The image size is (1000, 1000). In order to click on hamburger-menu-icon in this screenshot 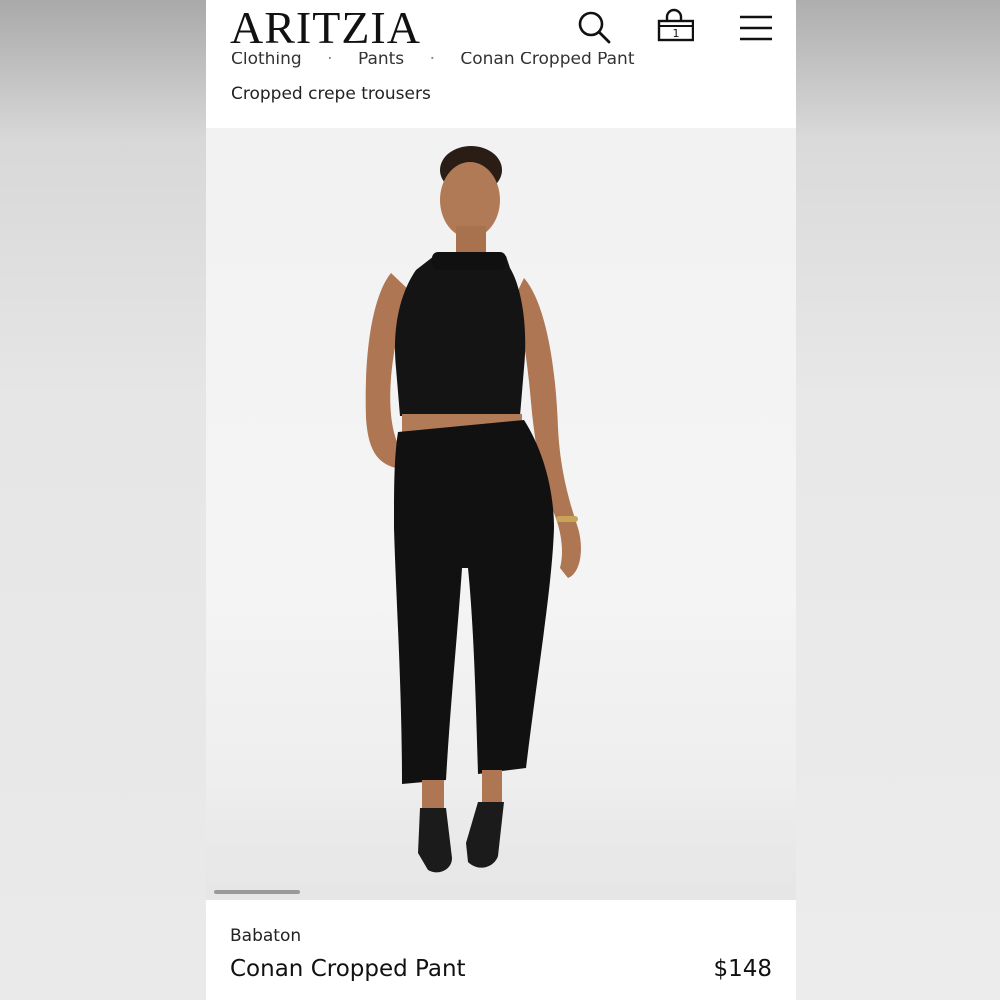, I will do `click(756, 28)`.